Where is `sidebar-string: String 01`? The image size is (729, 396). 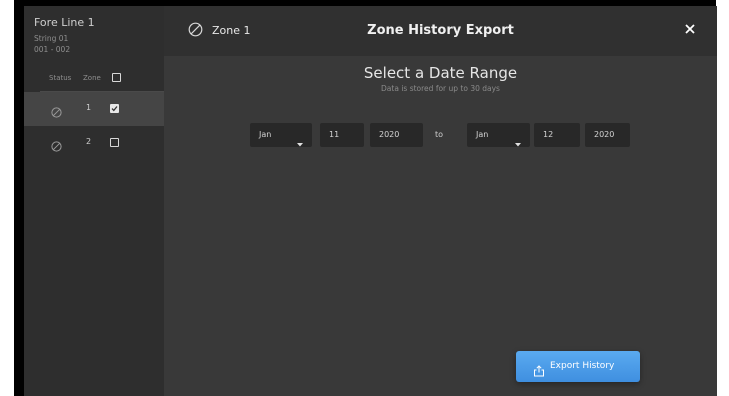
sidebar-string: String 01 is located at coordinates (51, 38).